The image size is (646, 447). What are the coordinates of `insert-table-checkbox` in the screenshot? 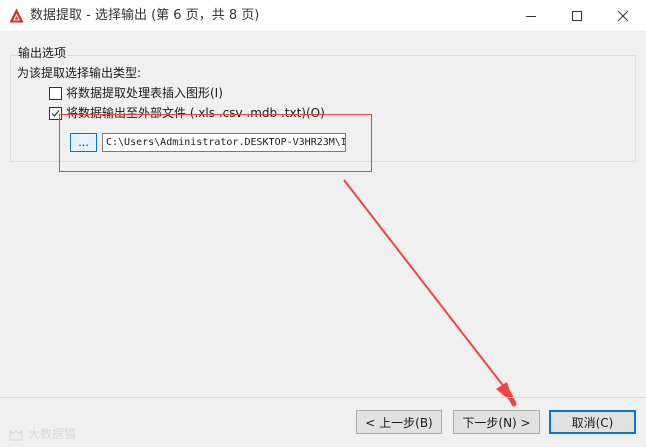 It's located at (55, 93).